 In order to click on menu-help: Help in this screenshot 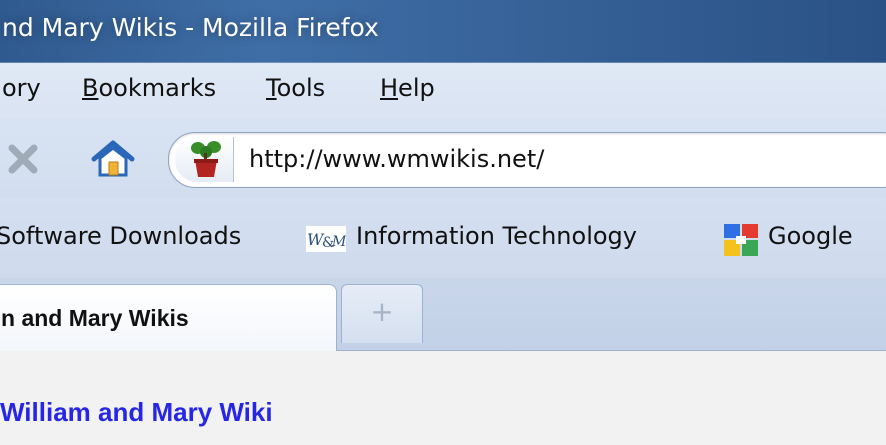, I will do `click(407, 88)`.